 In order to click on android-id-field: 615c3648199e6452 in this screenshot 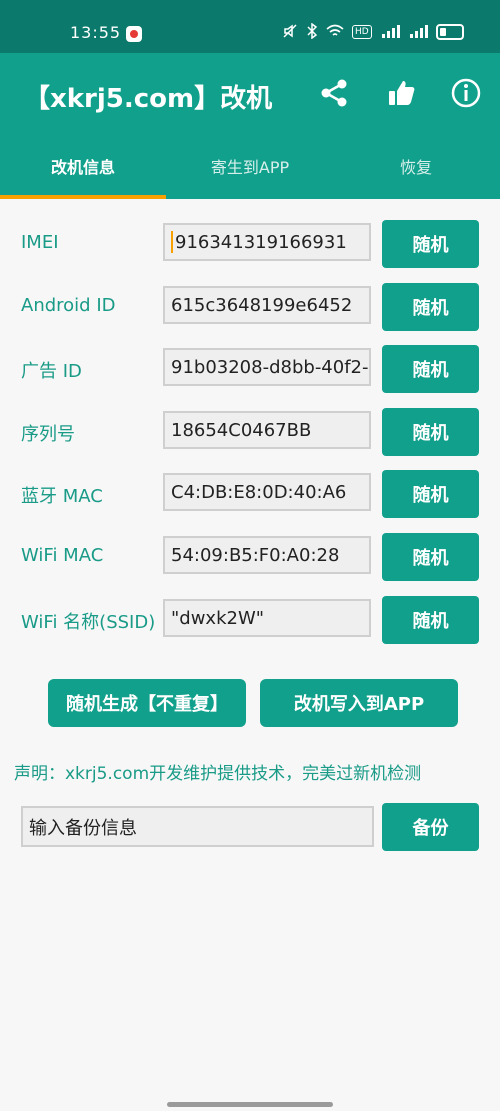, I will do `click(267, 305)`.